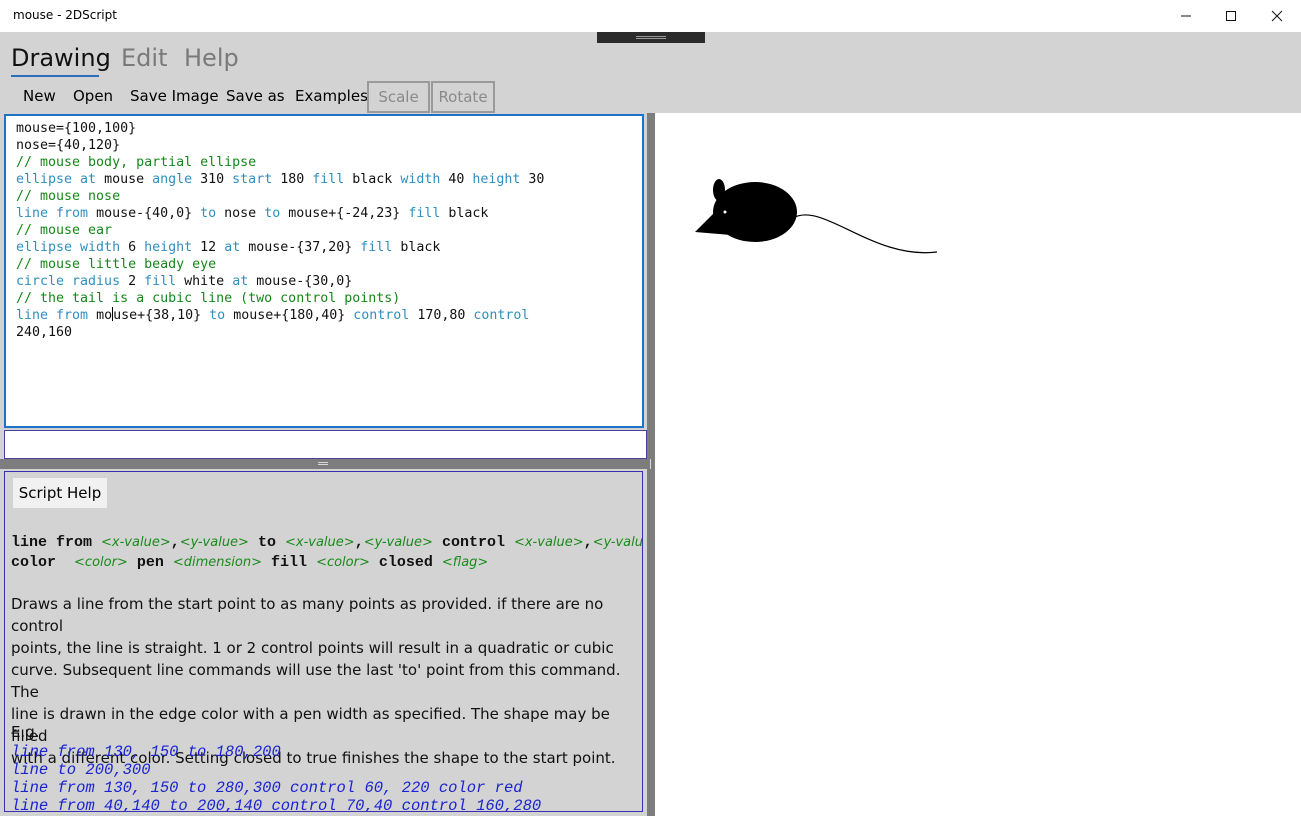  What do you see at coordinates (405, 562) in the screenshot?
I see `syntax-keyword: closed` at bounding box center [405, 562].